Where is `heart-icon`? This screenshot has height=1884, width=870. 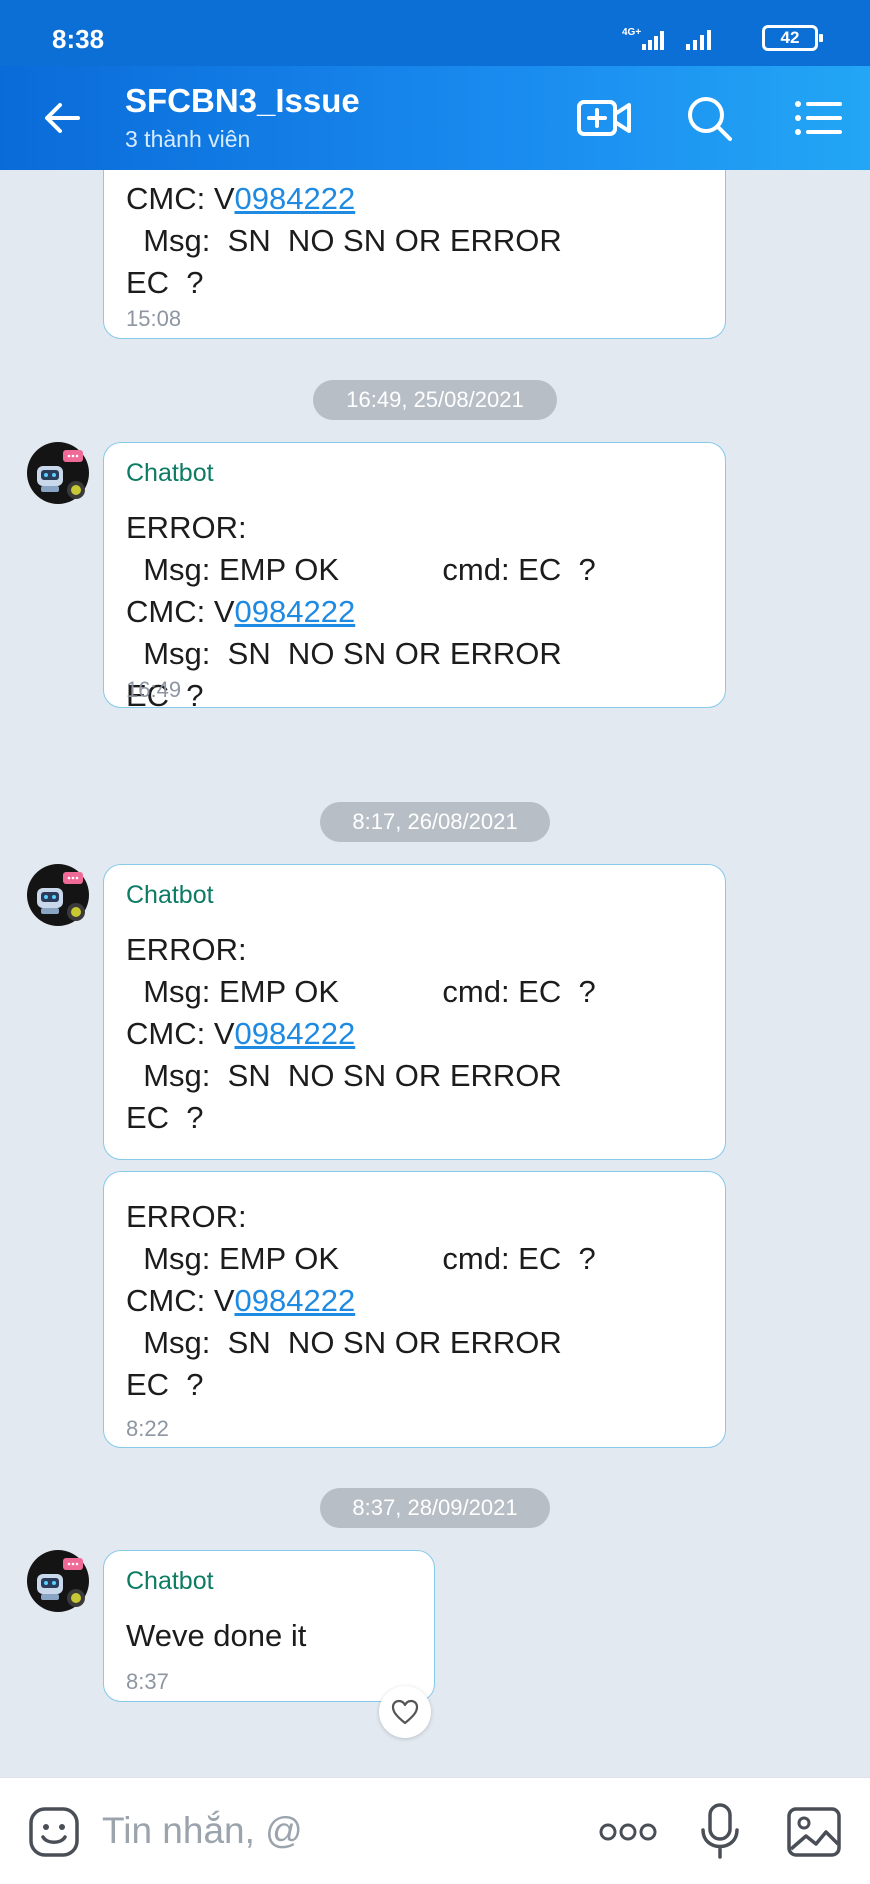
heart-icon is located at coordinates (405, 1712).